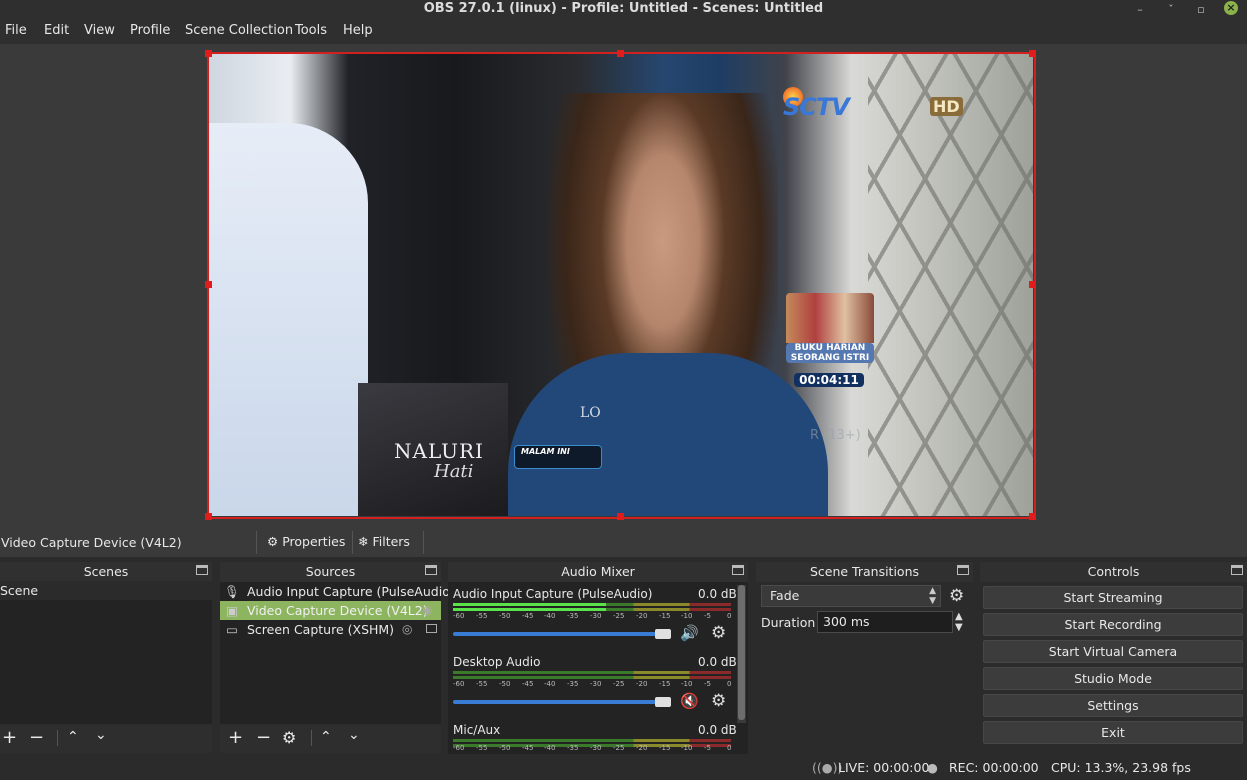 The height and width of the screenshot is (780, 1247). I want to click on source-item-screen-capture: ▭ Screen Capture (XSHM) ◎, so click(330, 629).